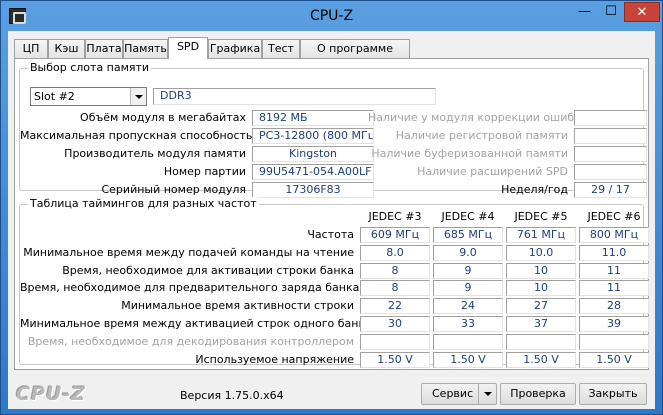 This screenshot has width=663, height=415. What do you see at coordinates (313, 136) in the screenshot?
I see `max-bandwidth-value: PC3-12800 (800 МГц)` at bounding box center [313, 136].